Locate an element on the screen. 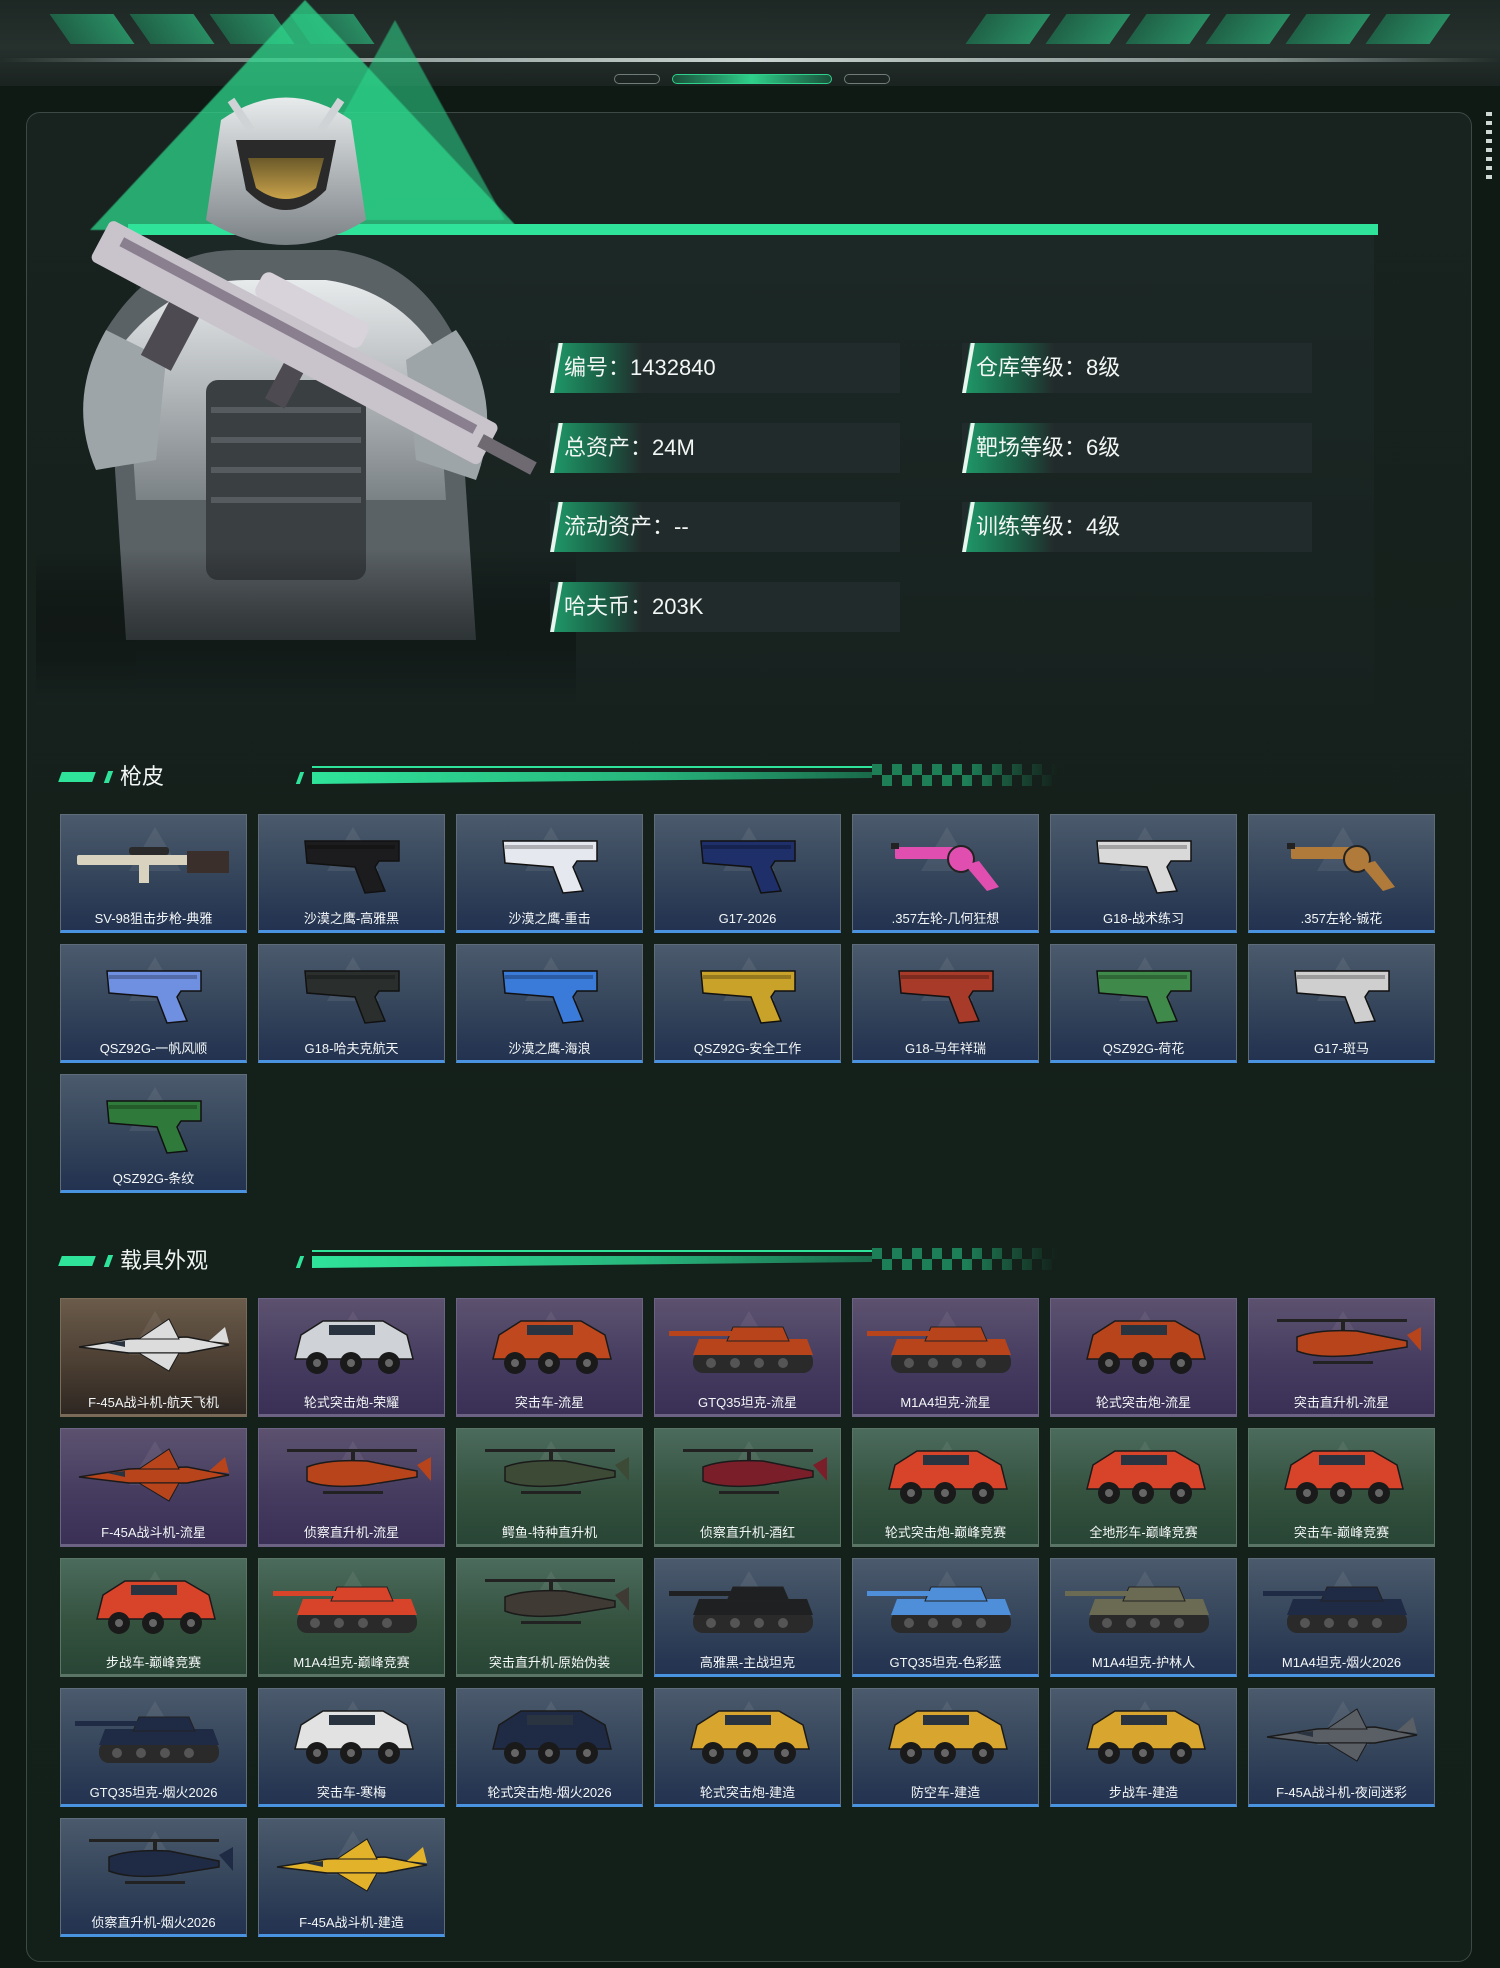 This screenshot has width=1500, height=1968. vehicle-skin-card: 突击车-流星 is located at coordinates (549, 1357).